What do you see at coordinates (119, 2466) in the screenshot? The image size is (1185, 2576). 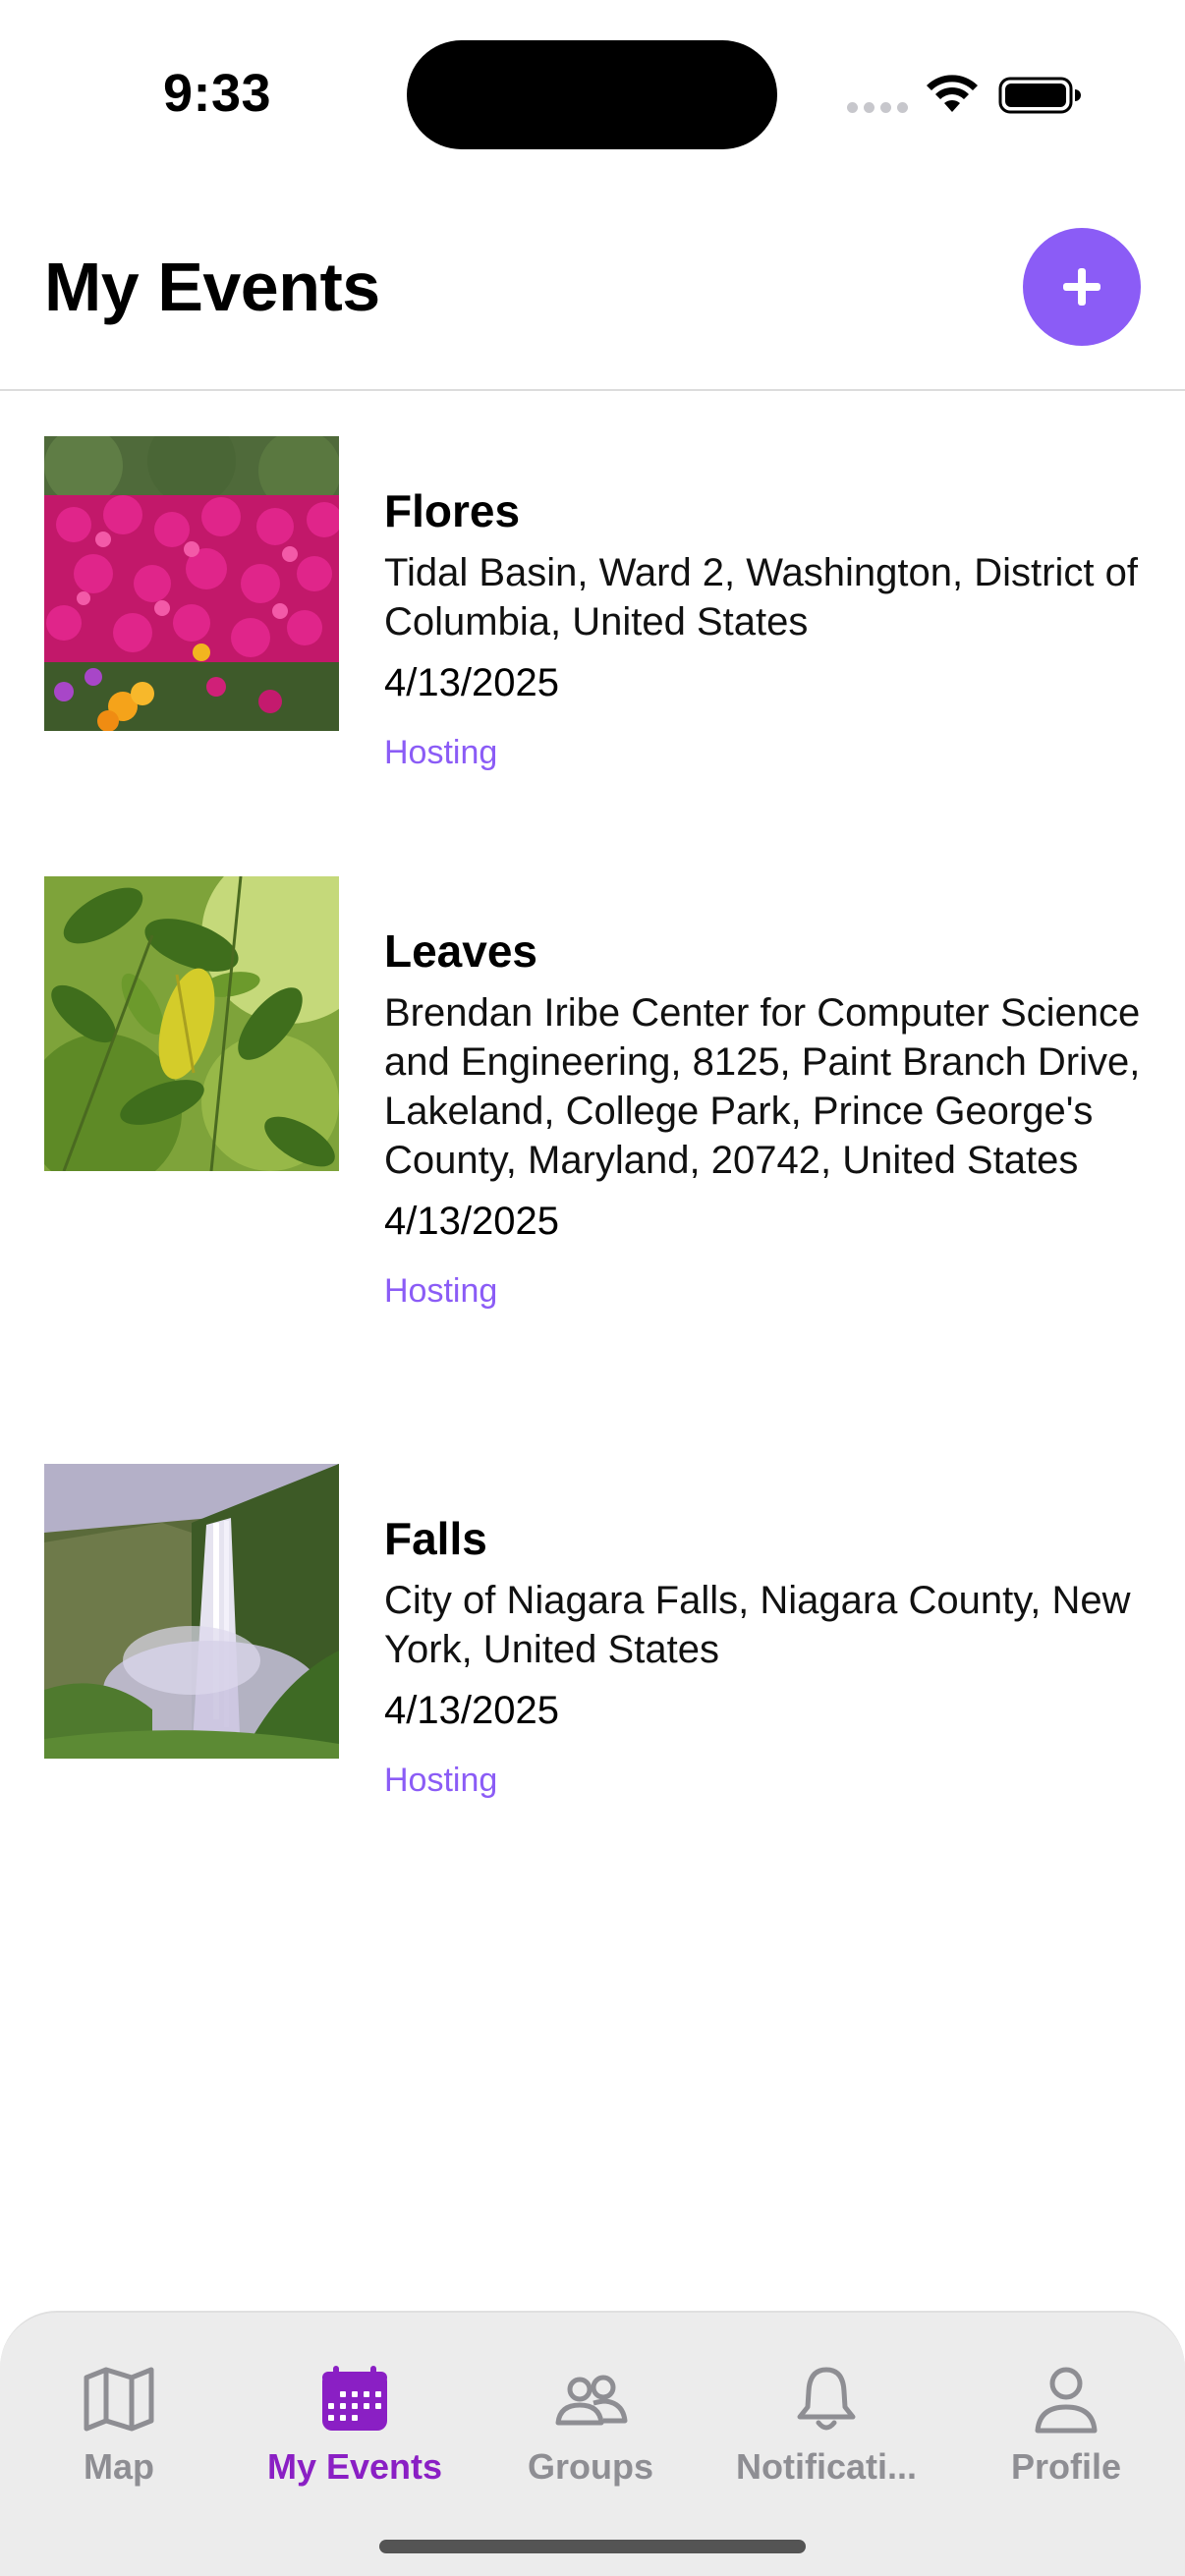 I see `tab-label: Map` at bounding box center [119, 2466].